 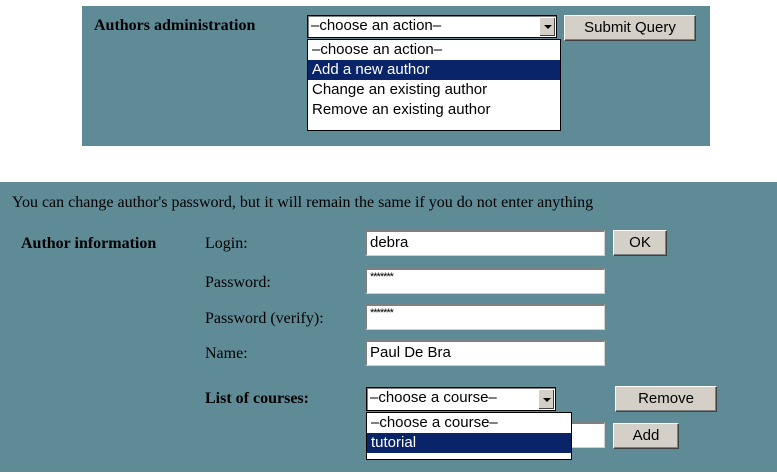 What do you see at coordinates (89, 243) in the screenshot?
I see `author-info-label: Author information` at bounding box center [89, 243].